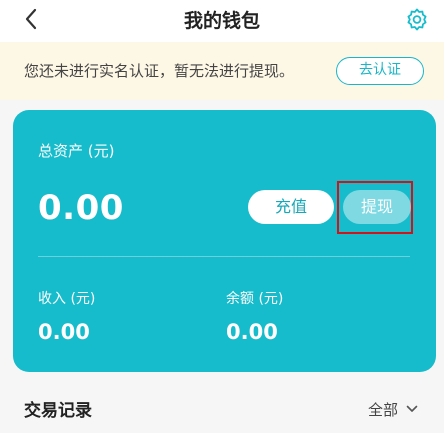 This screenshot has width=444, height=433. I want to click on records-filter-dropdown: 全部, so click(393, 409).